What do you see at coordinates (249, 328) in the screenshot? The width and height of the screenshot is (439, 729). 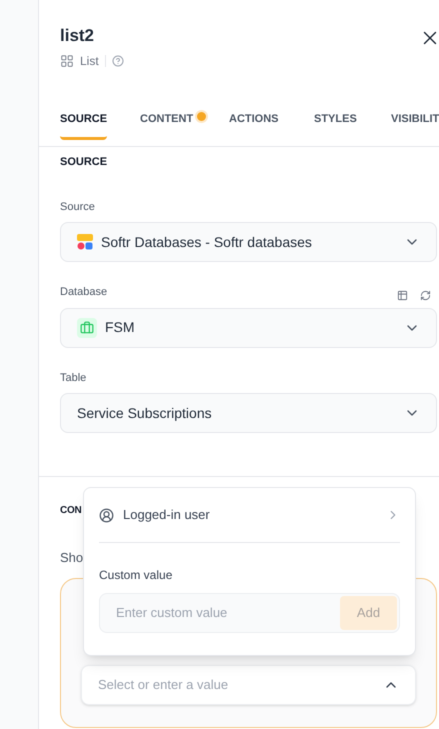 I see `select-field: FSM` at bounding box center [249, 328].